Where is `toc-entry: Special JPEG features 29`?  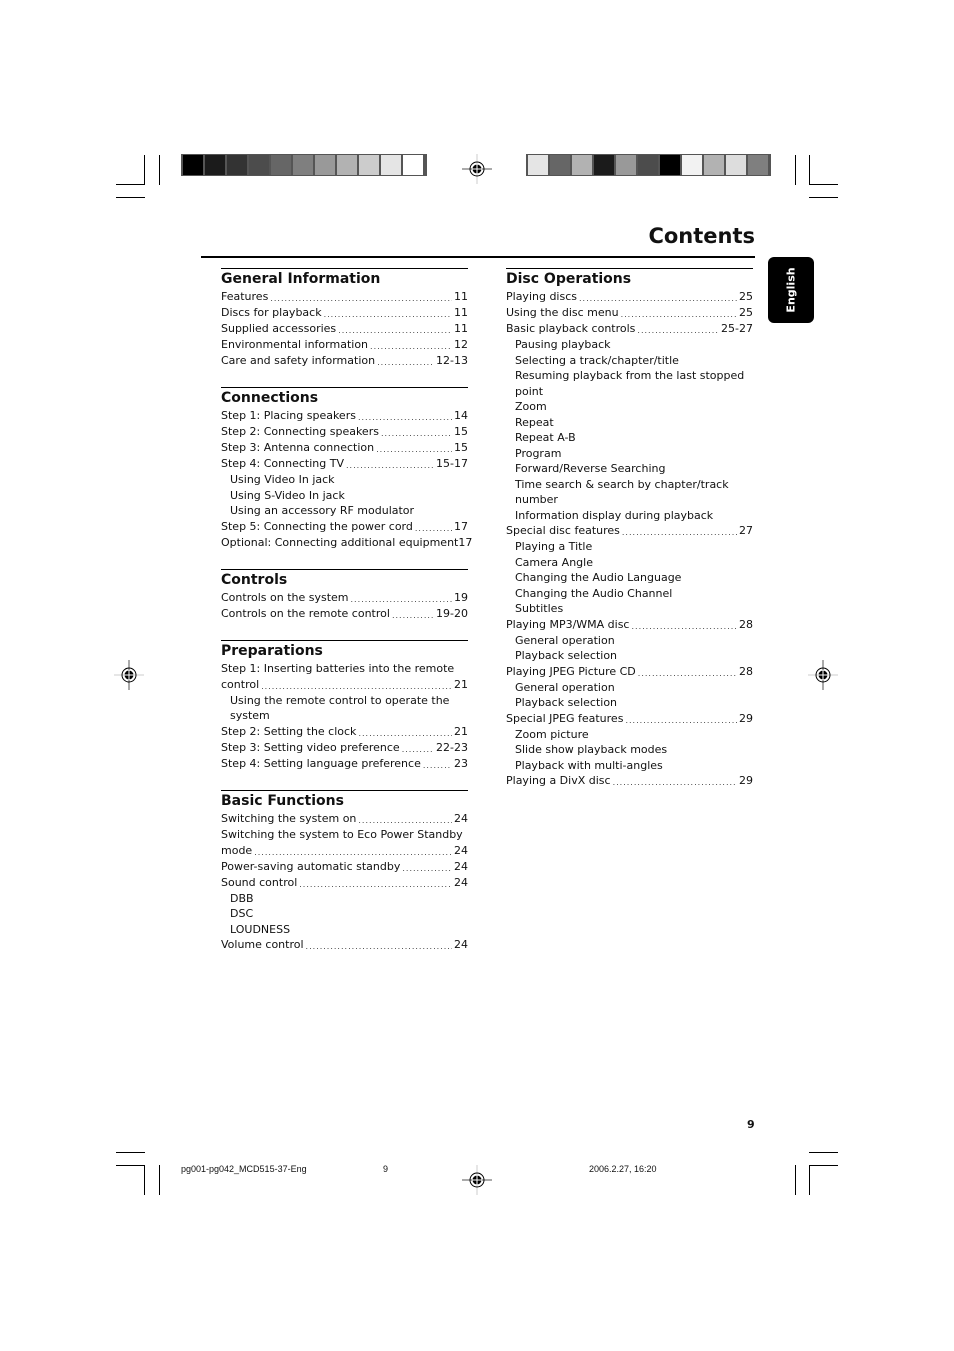
toc-entry: Special JPEG features 29 is located at coordinates (629, 719).